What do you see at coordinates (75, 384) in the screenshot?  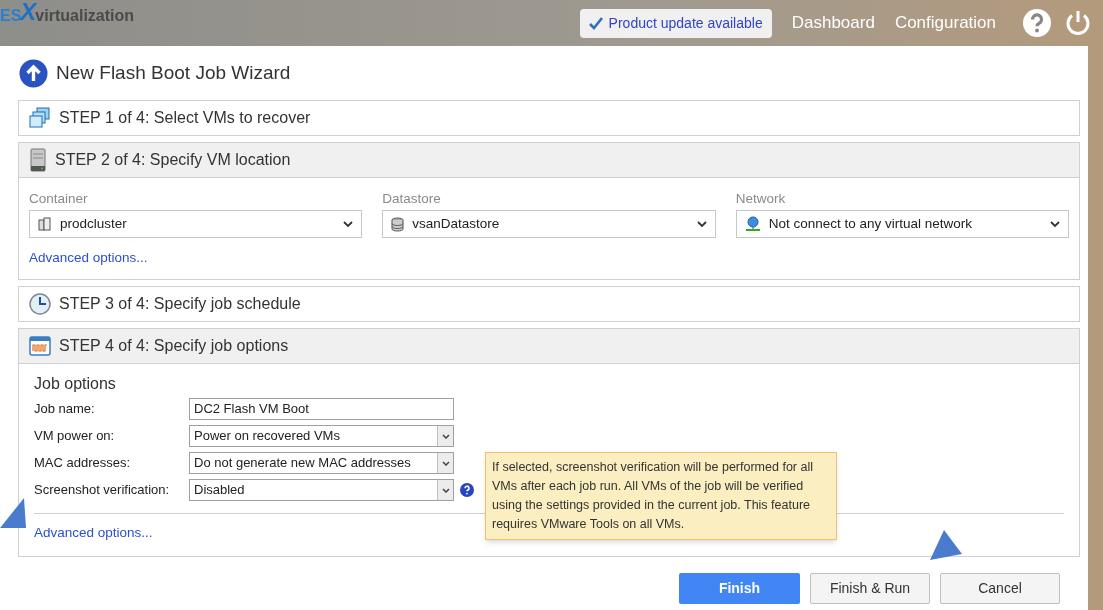 I see `section-title: Job options` at bounding box center [75, 384].